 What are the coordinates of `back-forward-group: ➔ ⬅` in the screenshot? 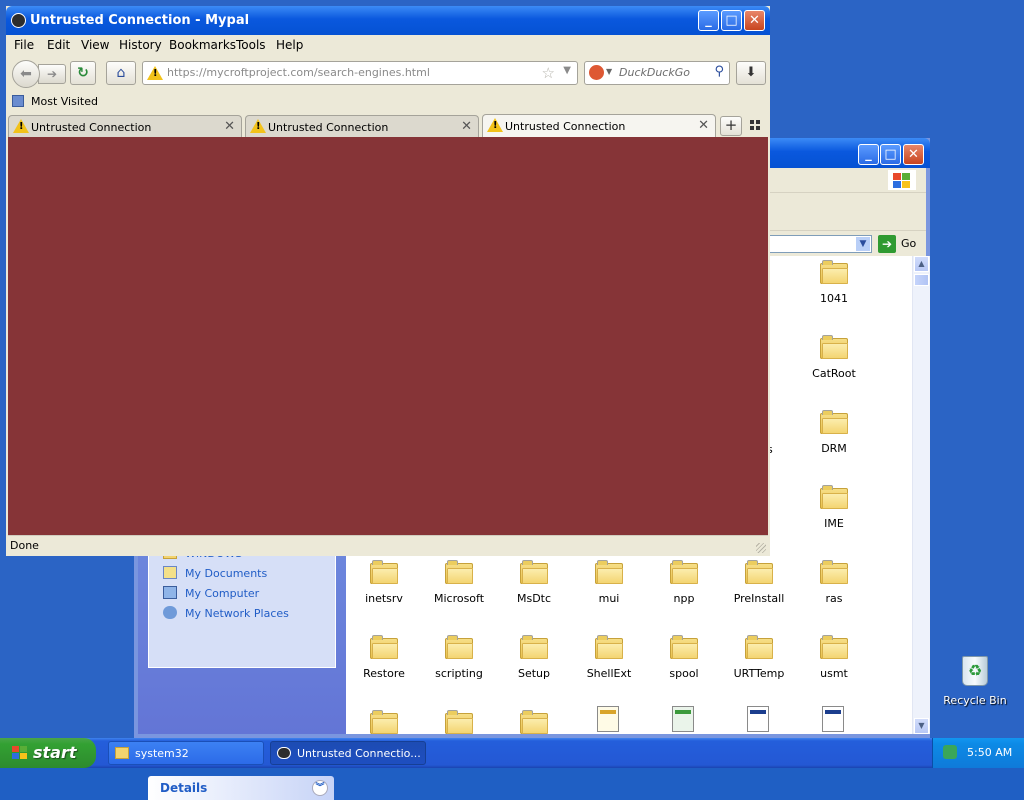 It's located at (41, 74).